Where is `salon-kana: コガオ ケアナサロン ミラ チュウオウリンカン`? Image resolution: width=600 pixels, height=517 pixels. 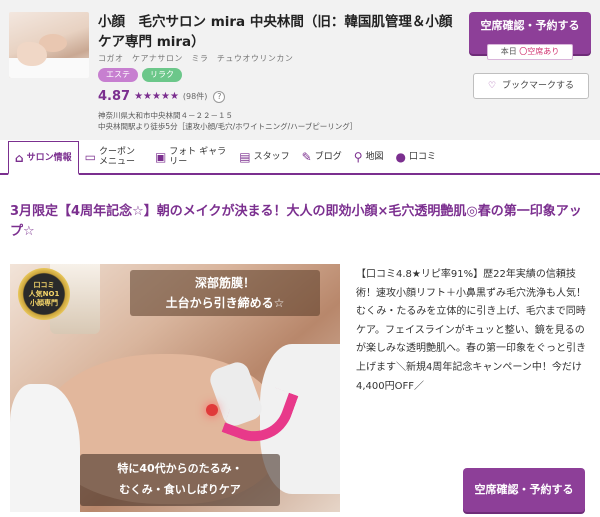 salon-kana: コガオ ケアナサロン ミラ チュウオウリンカン is located at coordinates (196, 58).